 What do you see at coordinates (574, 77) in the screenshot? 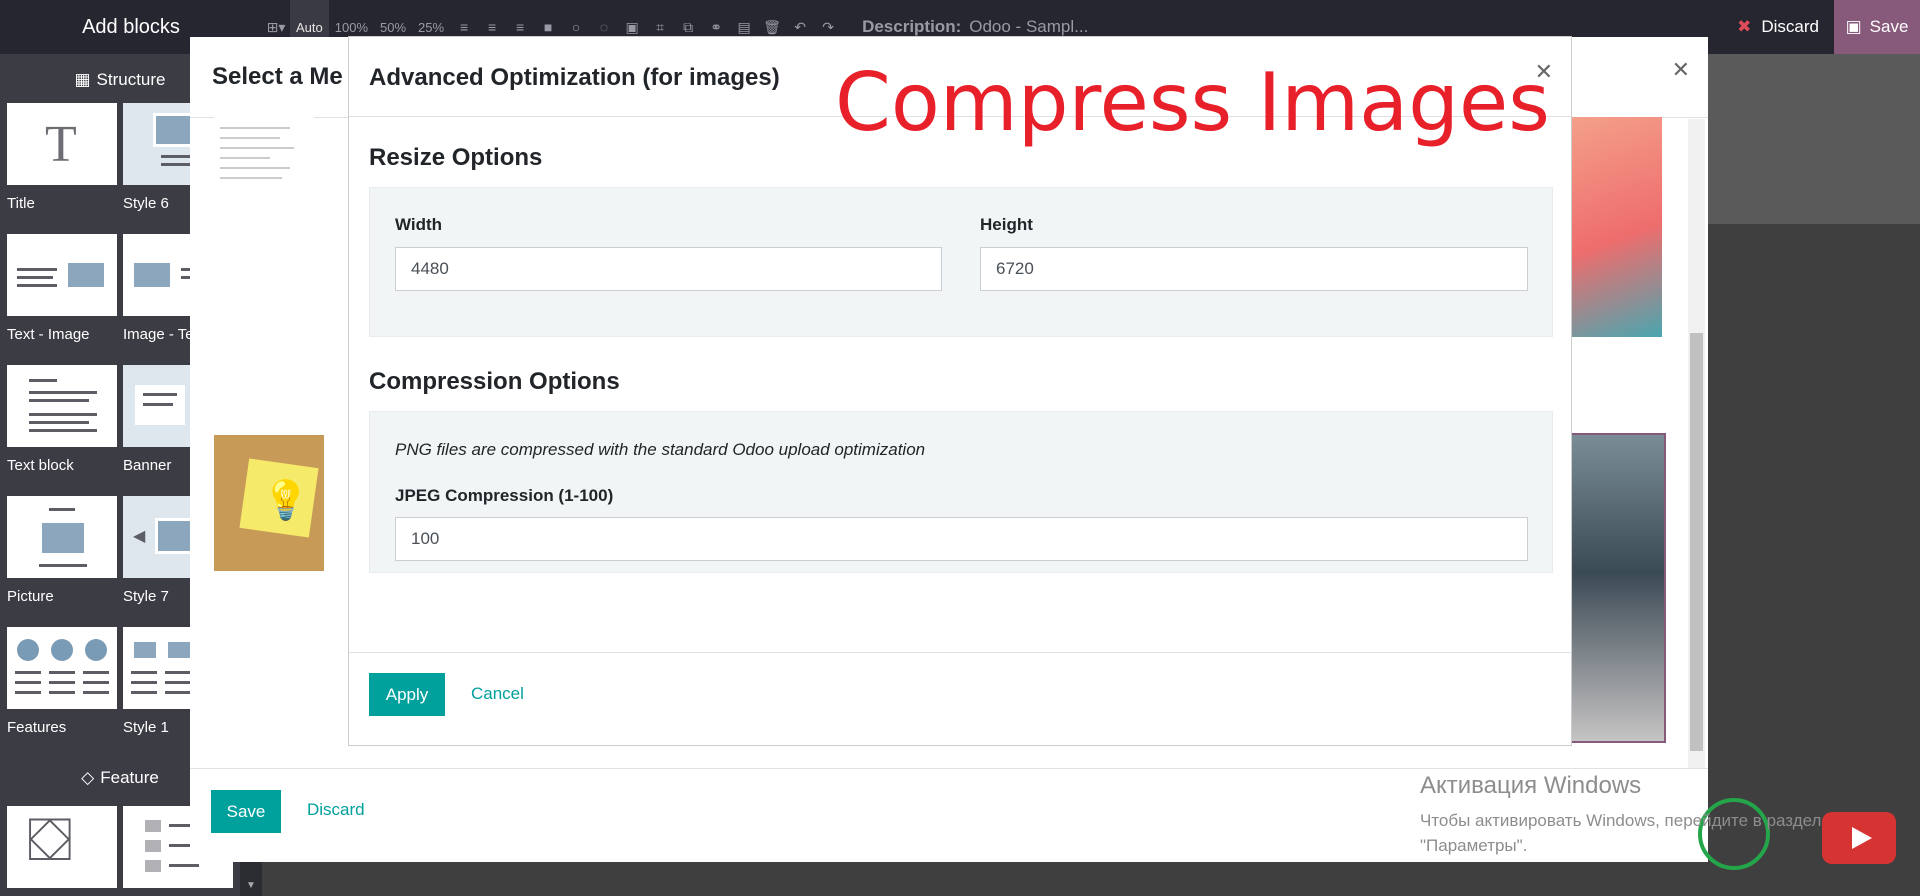
I see `dialog-title: Advanced Optimization (for images)` at bounding box center [574, 77].